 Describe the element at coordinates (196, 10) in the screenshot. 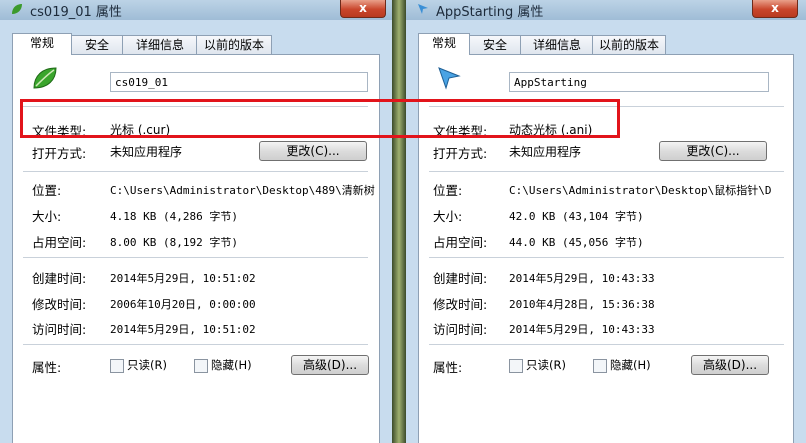

I see `title-bar: cs019_01 属性 x` at that location.